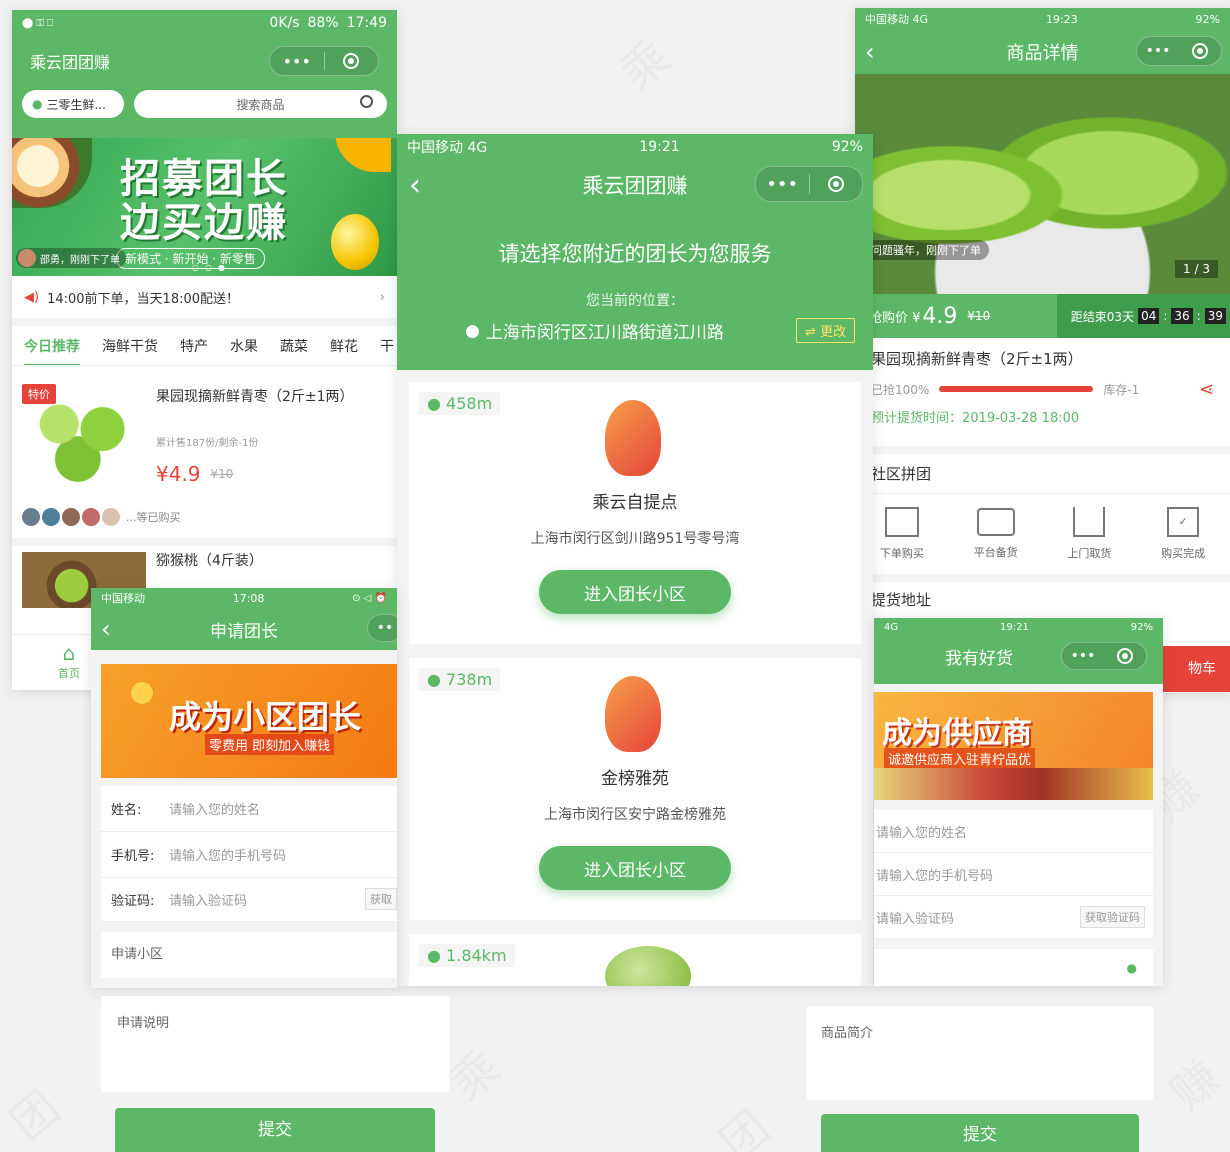 Image resolution: width=1230 pixels, height=1152 pixels. Describe the element at coordinates (1042, 19) in the screenshot. I see `status-bar: 中国移动 4G 19:23 92%` at that location.